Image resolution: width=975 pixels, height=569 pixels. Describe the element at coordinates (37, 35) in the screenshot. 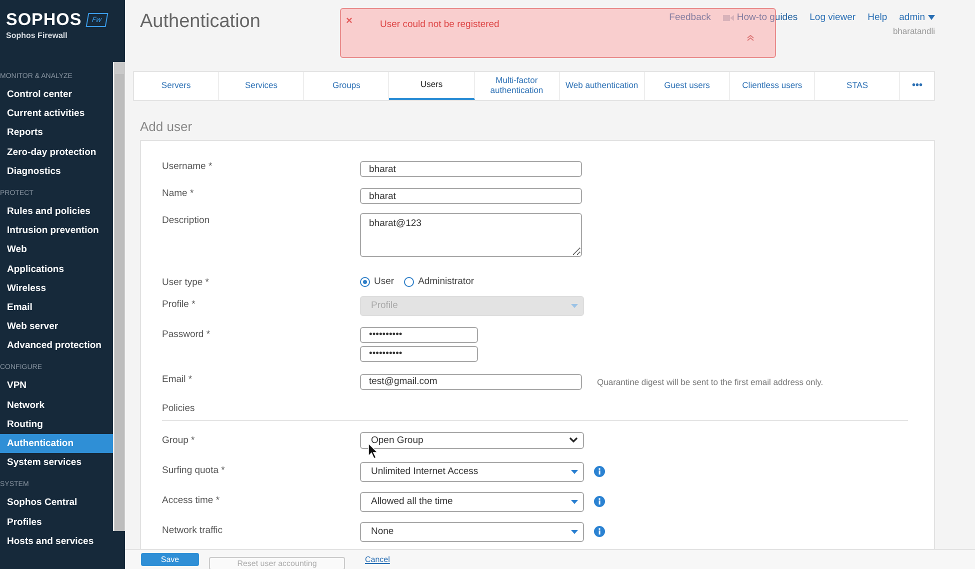

I see `product-name: Sophos Firewall` at that location.